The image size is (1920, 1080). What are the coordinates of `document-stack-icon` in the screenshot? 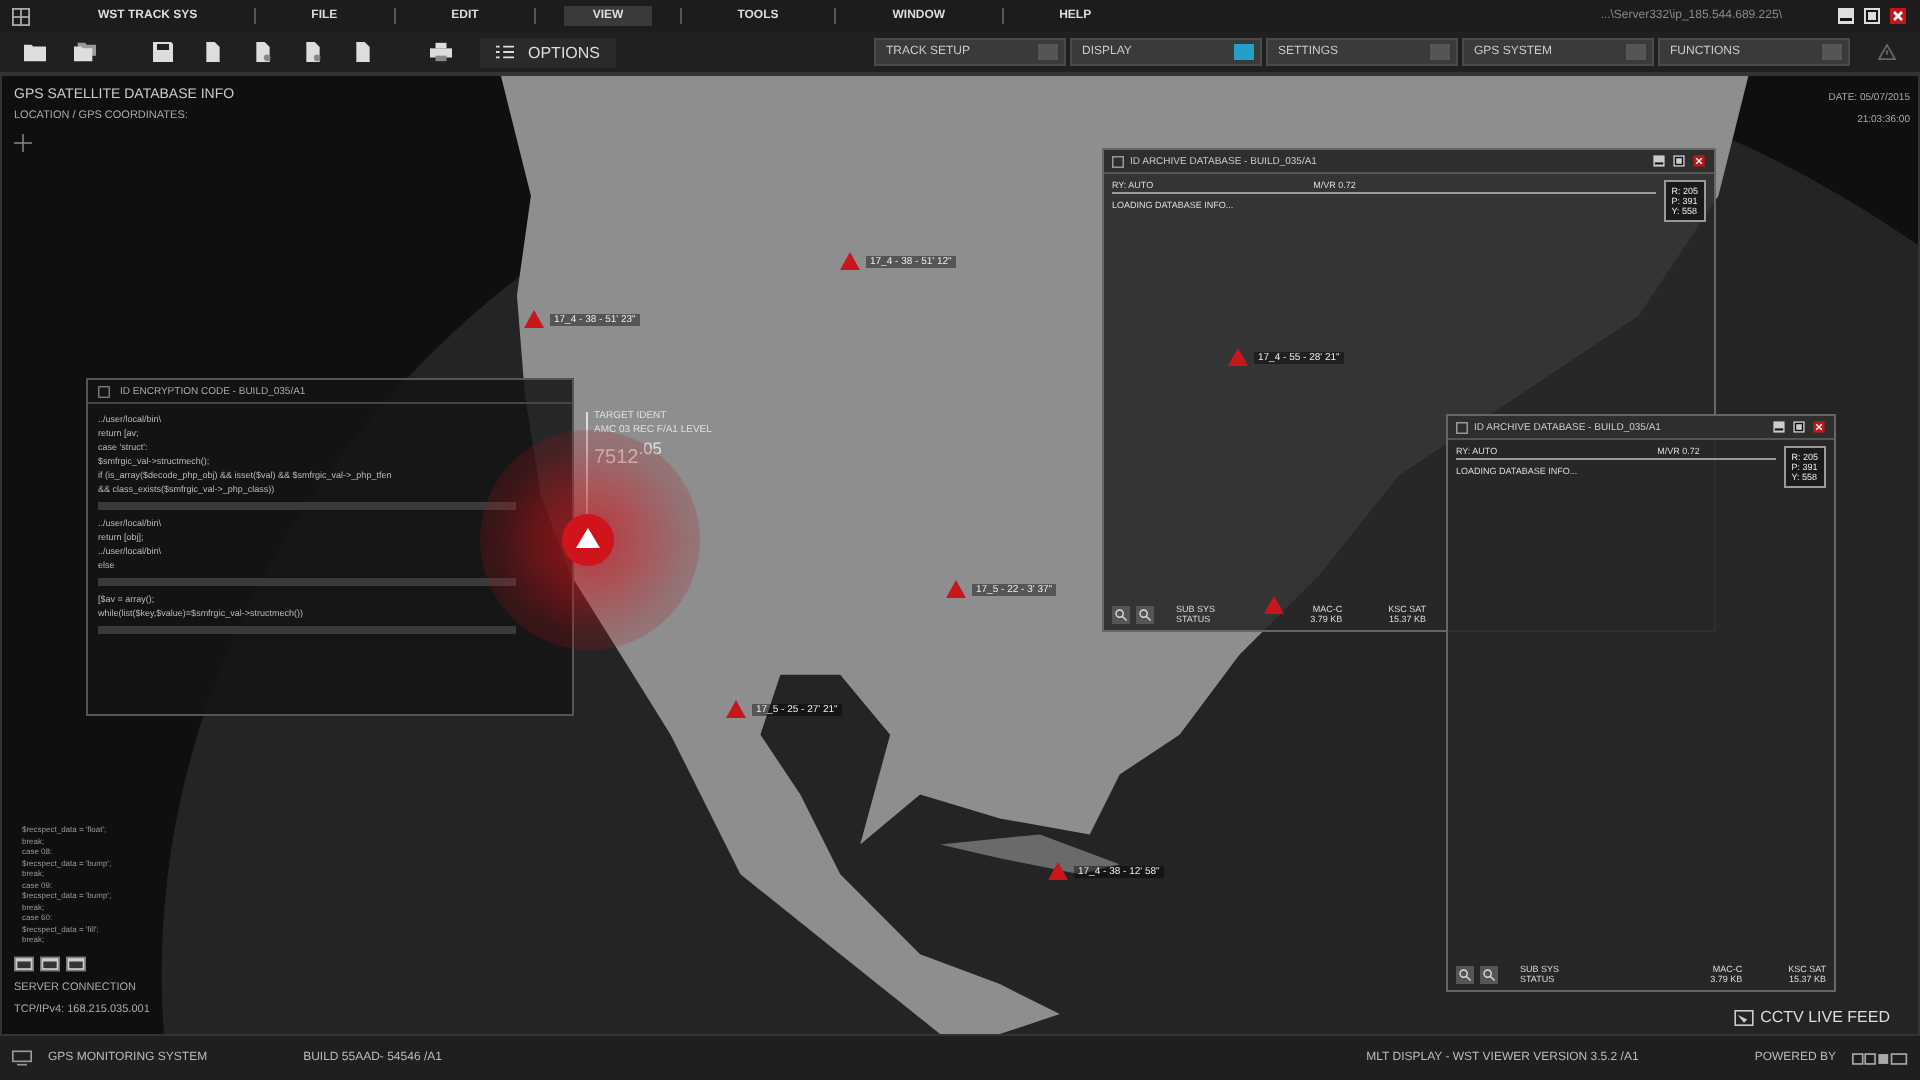 It's located at (363, 52).